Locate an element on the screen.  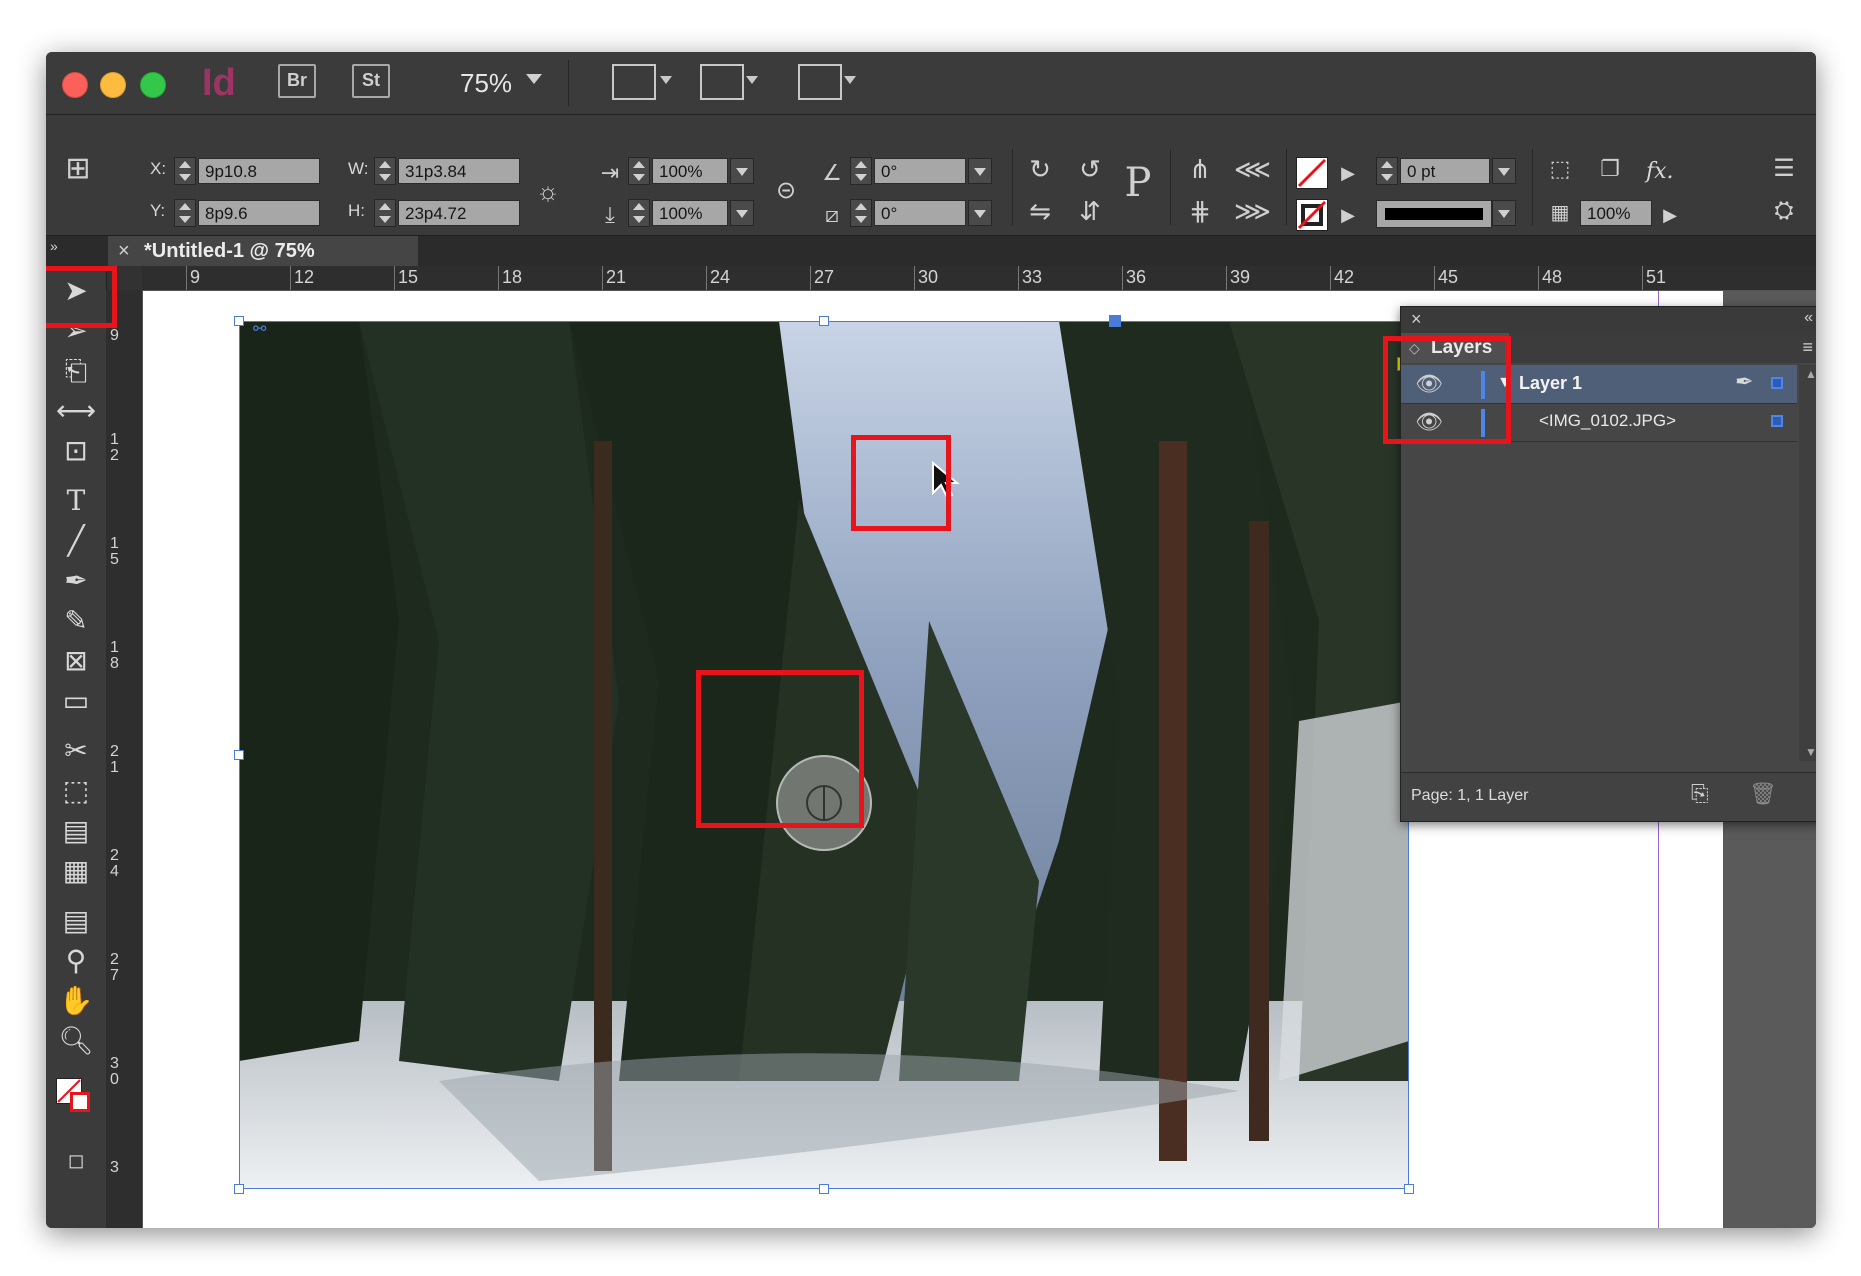
document-tab: × *Untitled-1 @ 75% is located at coordinates (263, 251).